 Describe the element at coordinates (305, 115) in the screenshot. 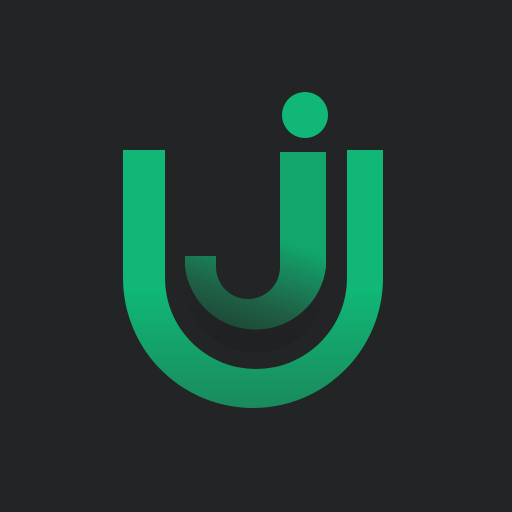

I see `j-dot` at that location.